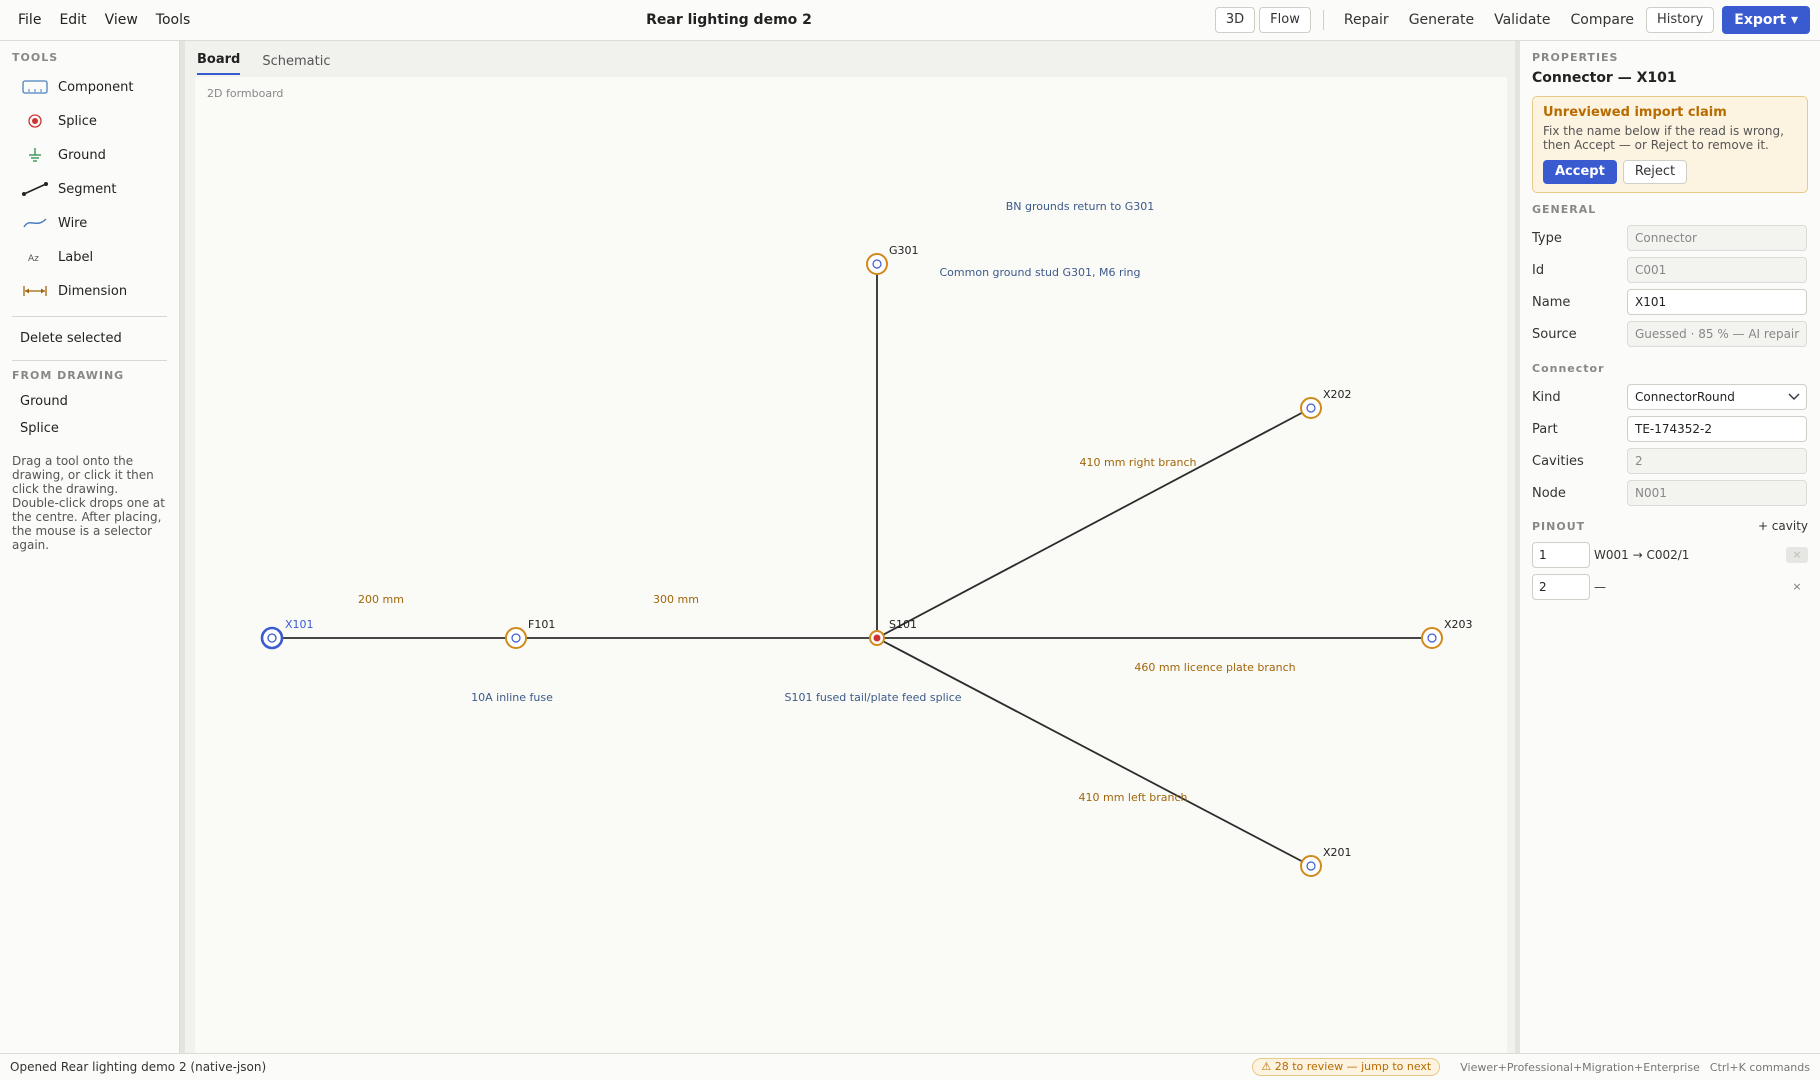  What do you see at coordinates (296, 64) in the screenshot?
I see `tab-schematic: Schematic` at bounding box center [296, 64].